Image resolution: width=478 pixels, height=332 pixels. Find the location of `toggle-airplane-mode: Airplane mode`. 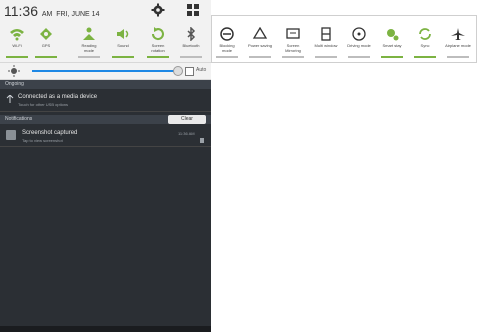

toggle-airplane-mode: Airplane mode is located at coordinates (458, 41).